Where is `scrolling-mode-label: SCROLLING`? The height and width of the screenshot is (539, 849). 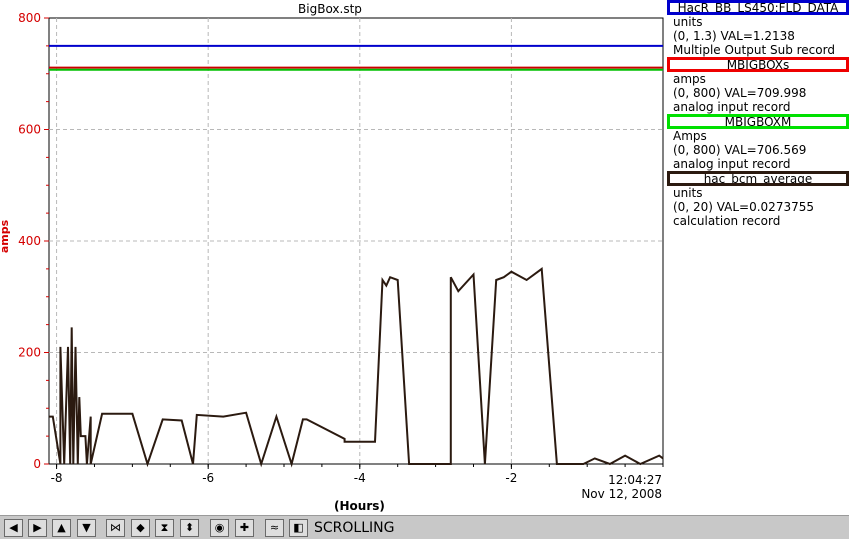
scrolling-mode-label: SCROLLING is located at coordinates (354, 528).